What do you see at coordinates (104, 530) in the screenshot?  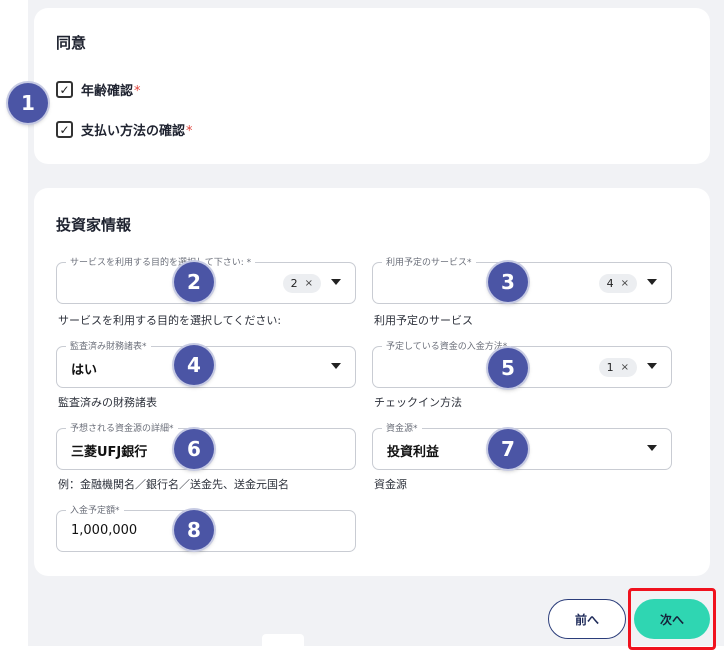 I see `amount-value: 1,000,000` at bounding box center [104, 530].